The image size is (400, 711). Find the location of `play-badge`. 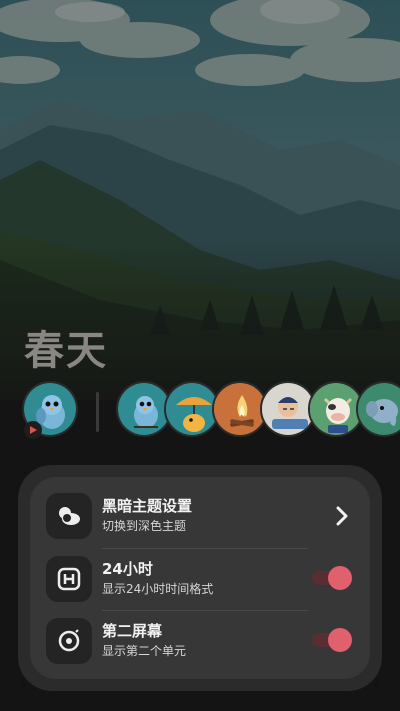

play-badge is located at coordinates (33, 430).